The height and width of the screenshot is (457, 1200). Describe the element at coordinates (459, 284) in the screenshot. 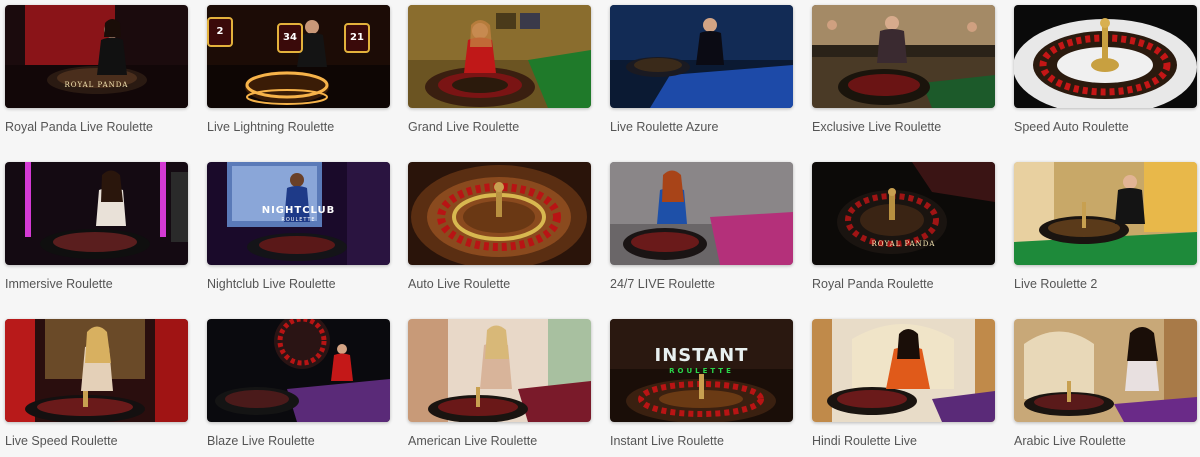

I see `game-title: Auto Live Roulette` at that location.